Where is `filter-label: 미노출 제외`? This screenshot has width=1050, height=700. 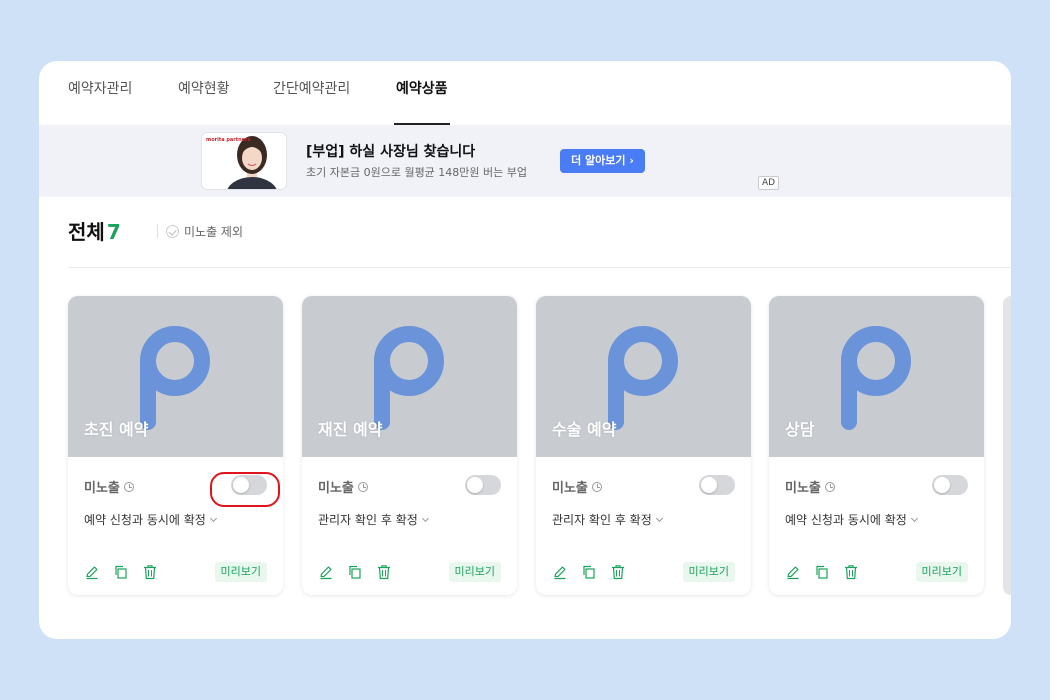
filter-label: 미노출 제외 is located at coordinates (214, 232).